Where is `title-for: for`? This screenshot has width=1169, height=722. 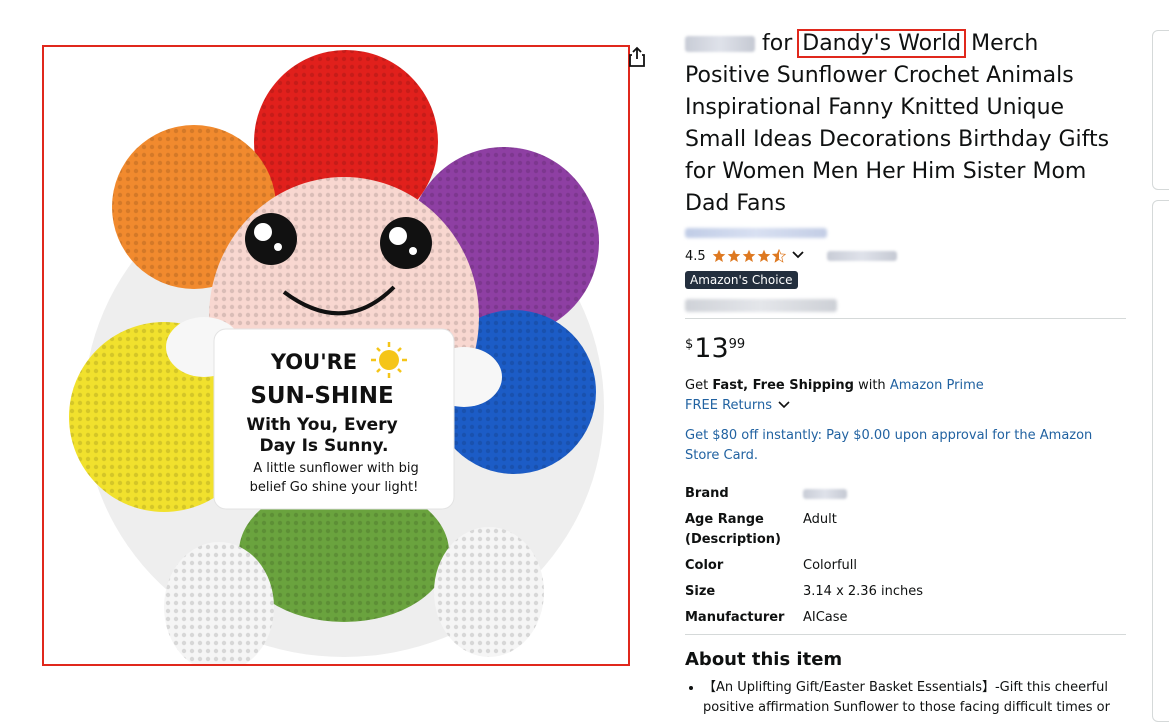
title-for: for is located at coordinates (777, 43).